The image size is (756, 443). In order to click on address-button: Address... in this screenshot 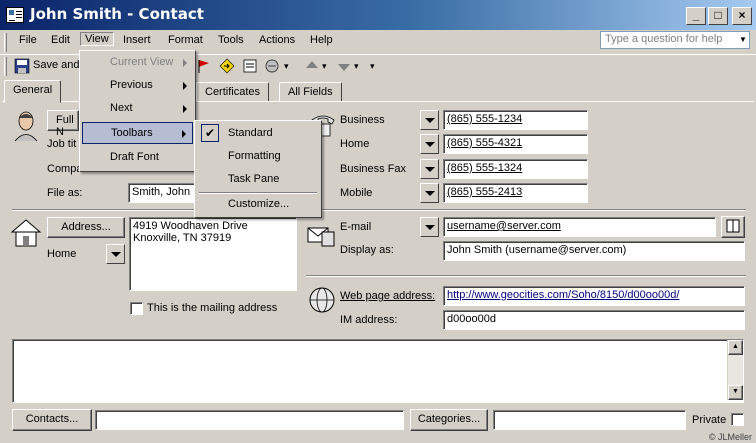, I will do `click(86, 227)`.